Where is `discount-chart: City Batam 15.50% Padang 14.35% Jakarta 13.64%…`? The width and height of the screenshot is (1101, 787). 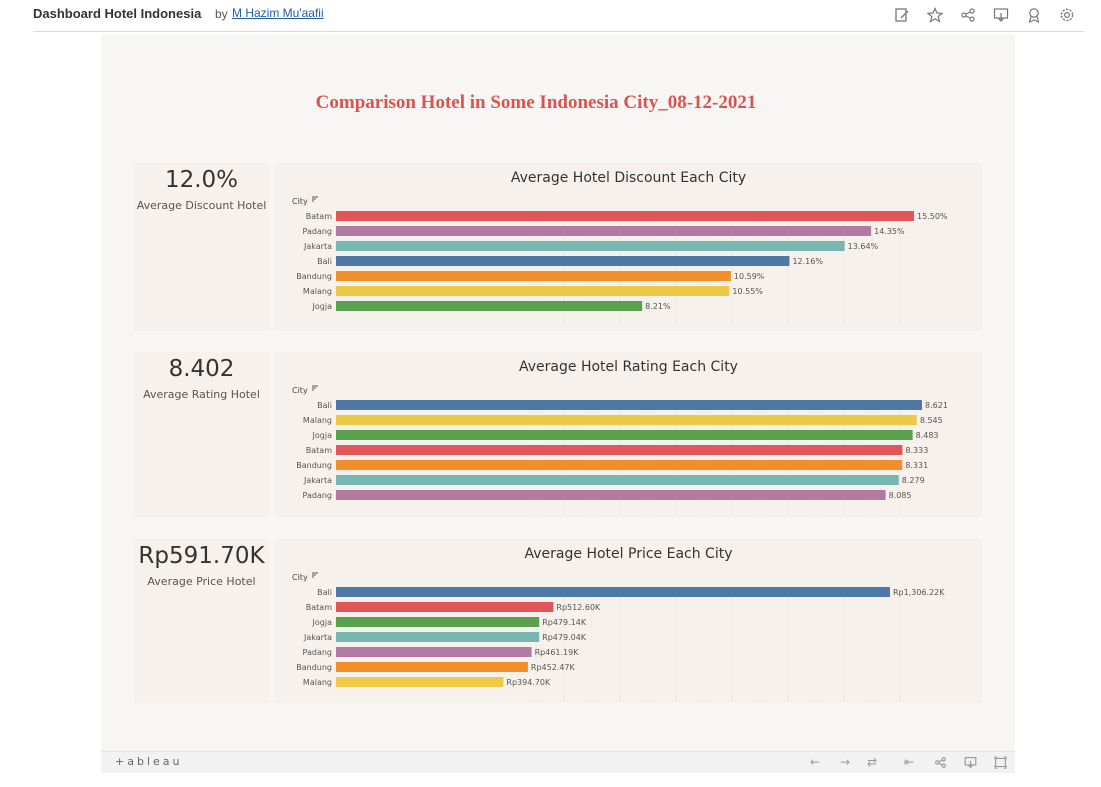 discount-chart: City Batam 15.50% Padang 14.35% Jakarta 13.64%… is located at coordinates (628, 247).